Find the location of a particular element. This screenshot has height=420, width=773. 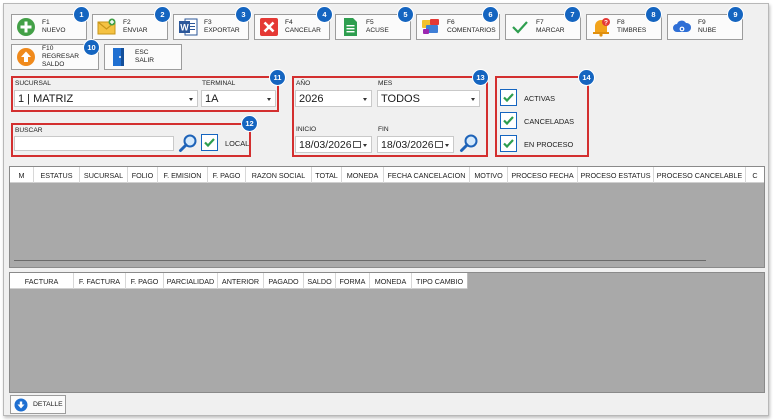

badge-3: 3 is located at coordinates (243, 14).